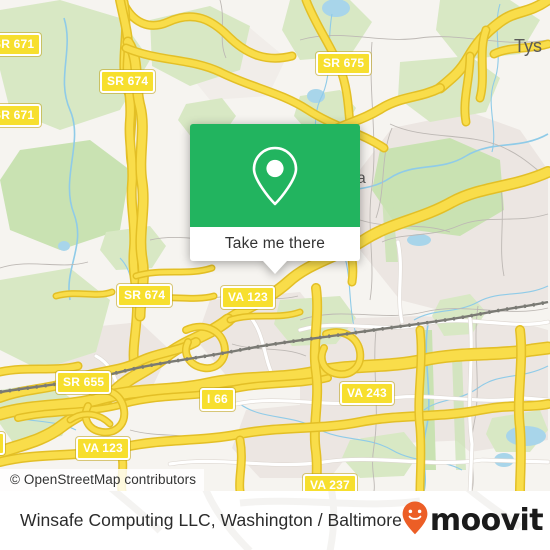 Image resolution: width=550 pixels, height=550 pixels. I want to click on take-me-there-button: Take me there, so click(275, 244).